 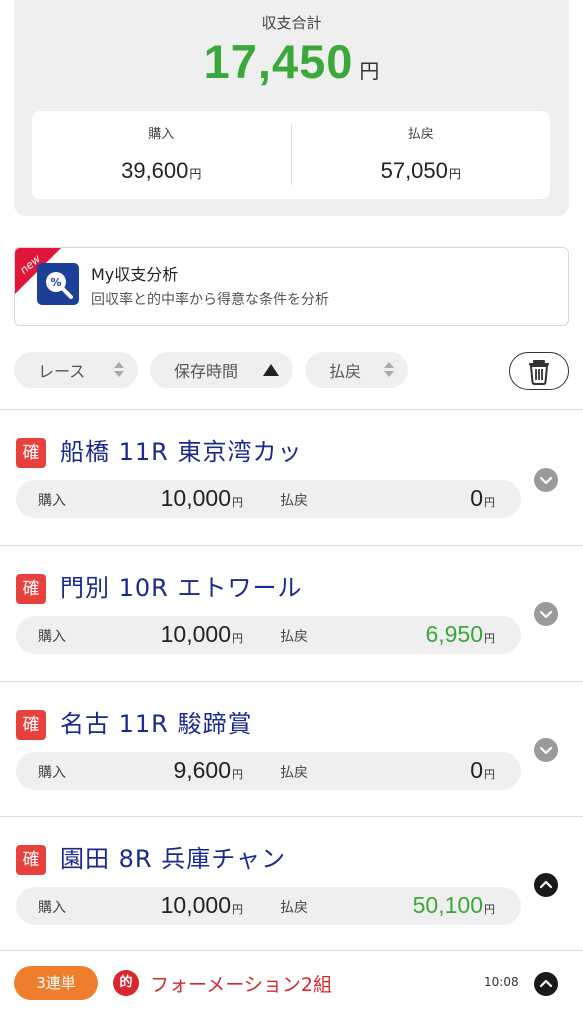 I want to click on bet-time: 10:08, so click(x=501, y=982).